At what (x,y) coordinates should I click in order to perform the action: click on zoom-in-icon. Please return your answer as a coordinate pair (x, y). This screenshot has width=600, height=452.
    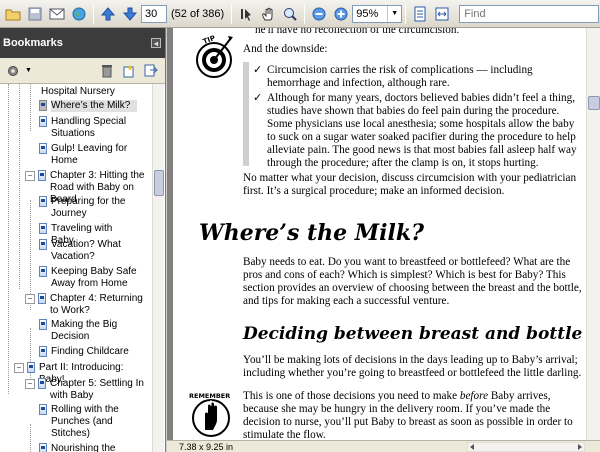
    Looking at the image, I should click on (341, 14).